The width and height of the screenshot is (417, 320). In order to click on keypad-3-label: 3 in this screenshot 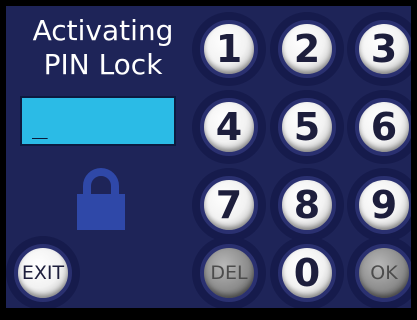, I will do `click(384, 49)`.